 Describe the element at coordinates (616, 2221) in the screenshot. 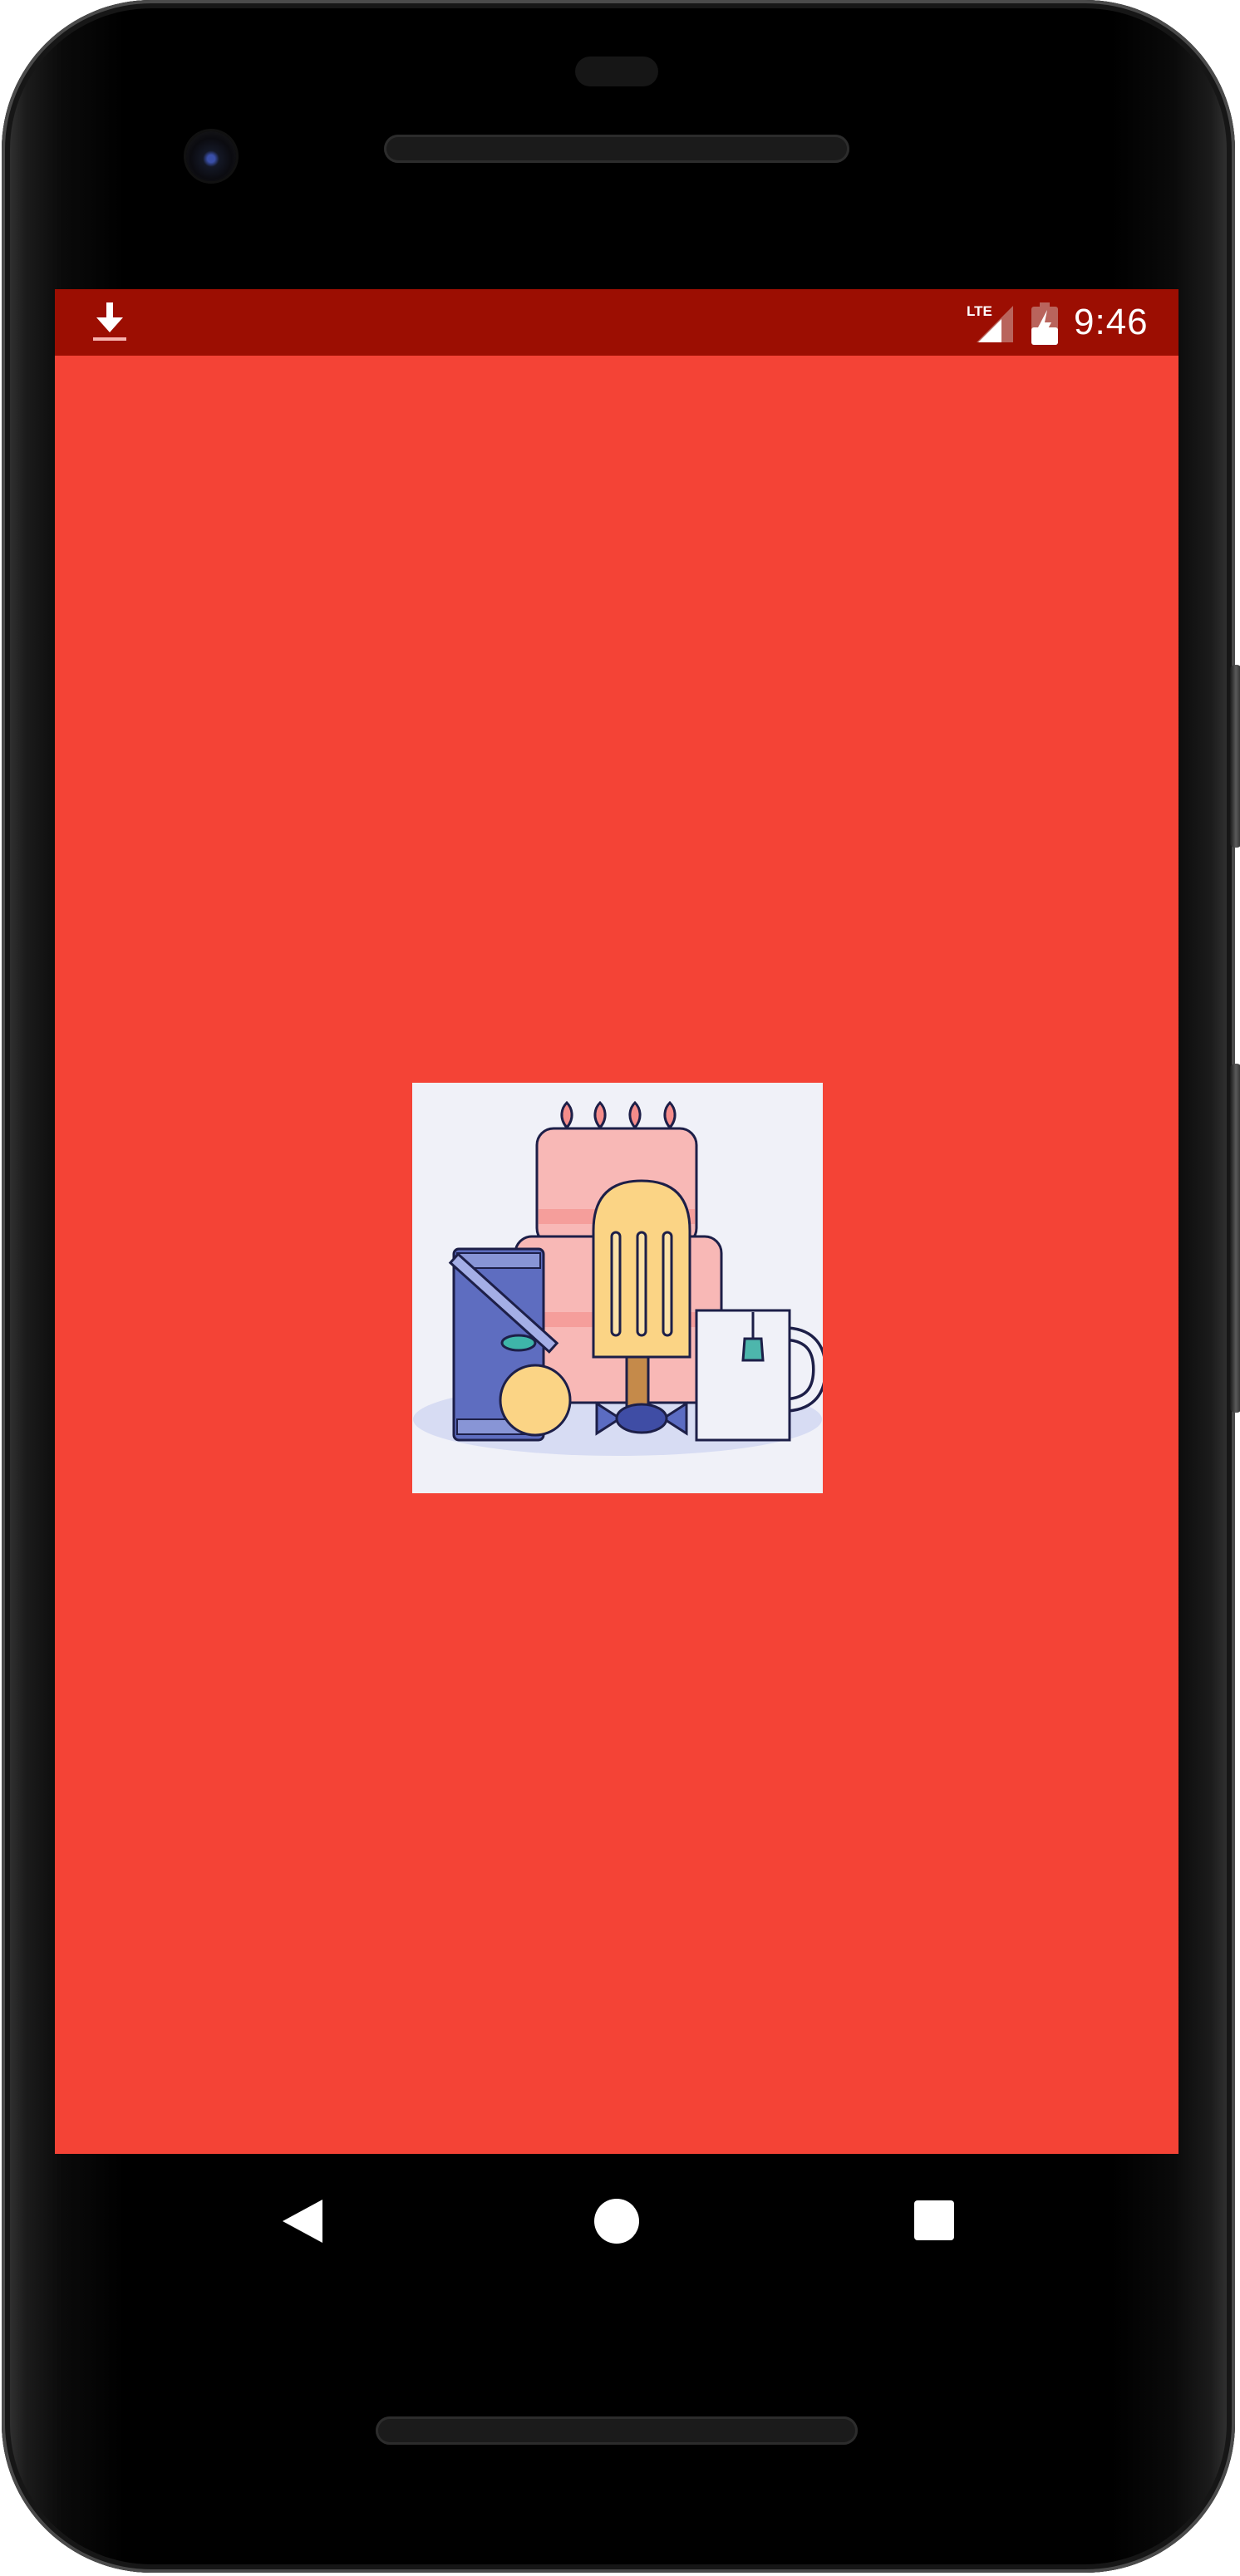

I see `home-button` at that location.